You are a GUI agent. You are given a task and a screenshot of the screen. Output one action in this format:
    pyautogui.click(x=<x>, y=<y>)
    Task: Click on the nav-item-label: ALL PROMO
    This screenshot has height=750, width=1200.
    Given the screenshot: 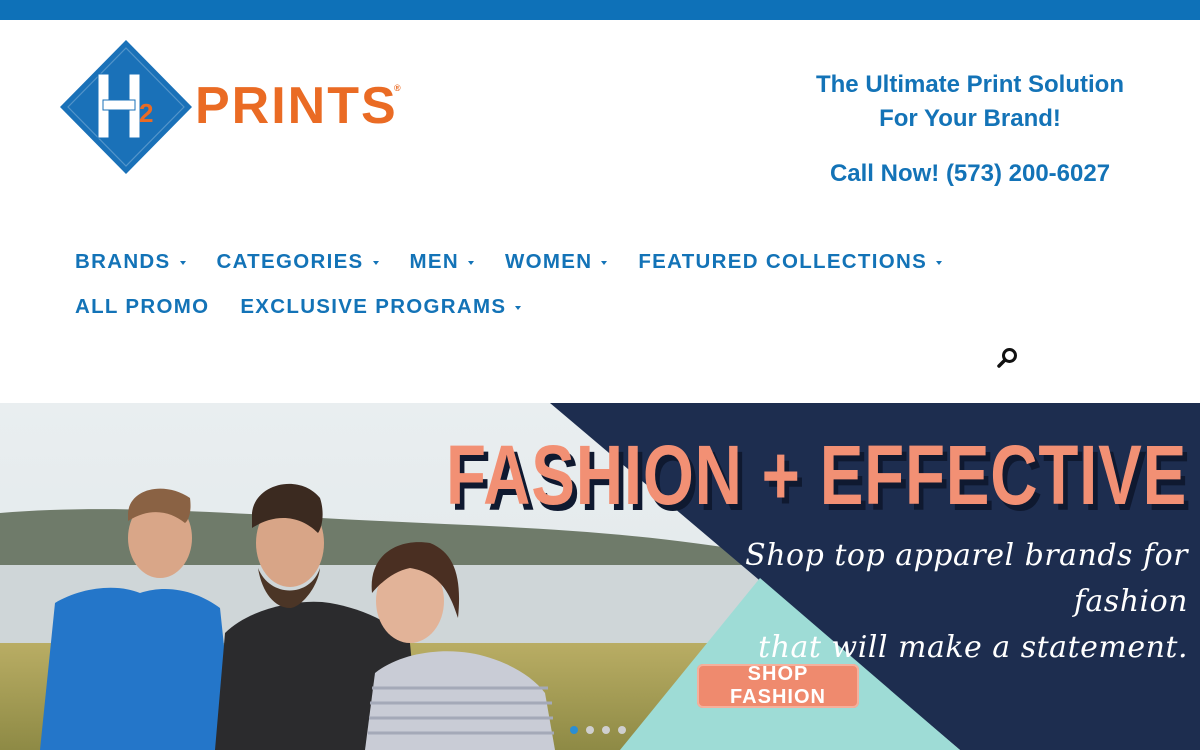 What is the action you would take?
    pyautogui.click(x=142, y=306)
    